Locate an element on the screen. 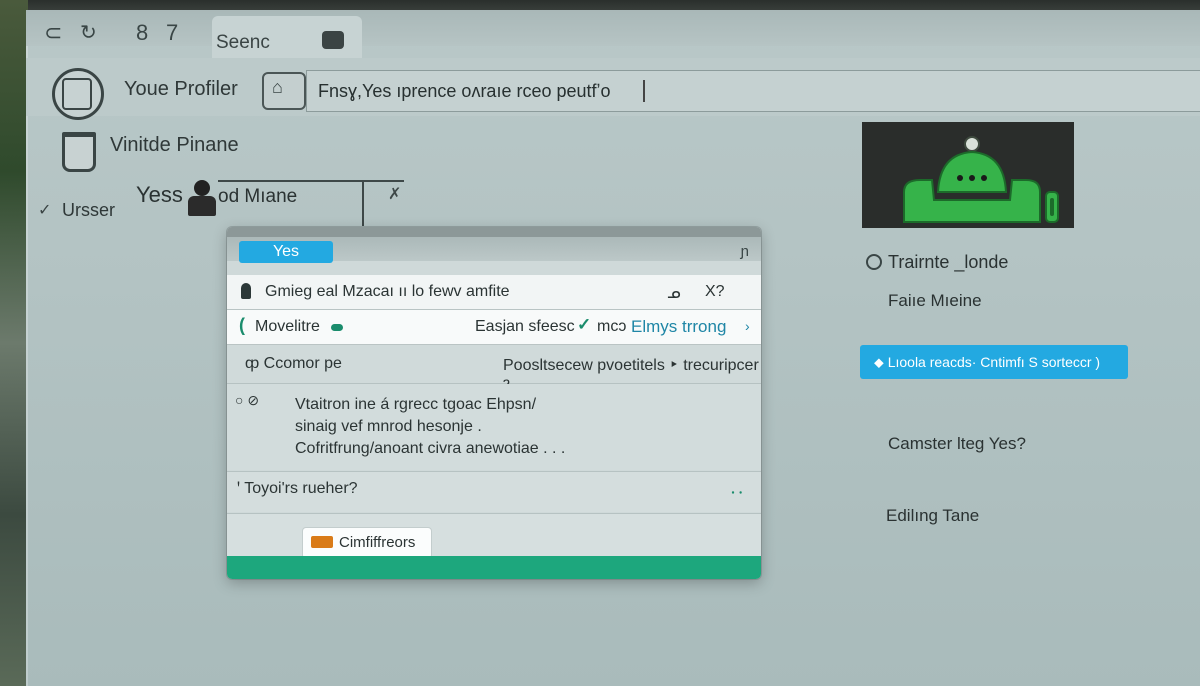 The image size is (1200, 686). window-icon is located at coordinates (333, 40).